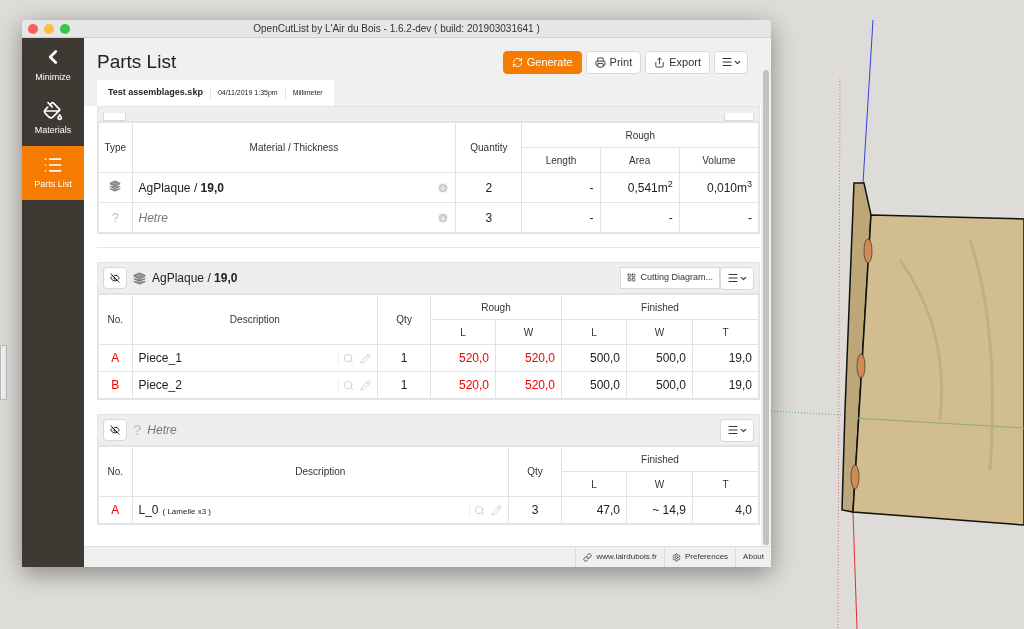  Describe the element at coordinates (496, 307) in the screenshot. I see `column-group-header: Rough` at that location.